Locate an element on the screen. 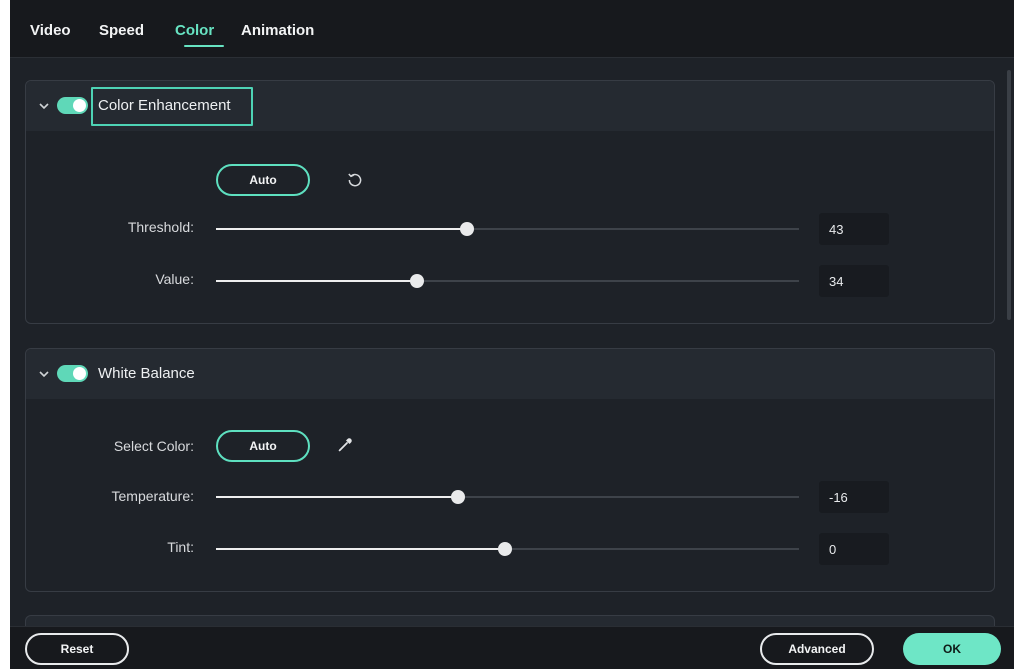 The image size is (1014, 669). tint-label: Tint: is located at coordinates (180, 547).